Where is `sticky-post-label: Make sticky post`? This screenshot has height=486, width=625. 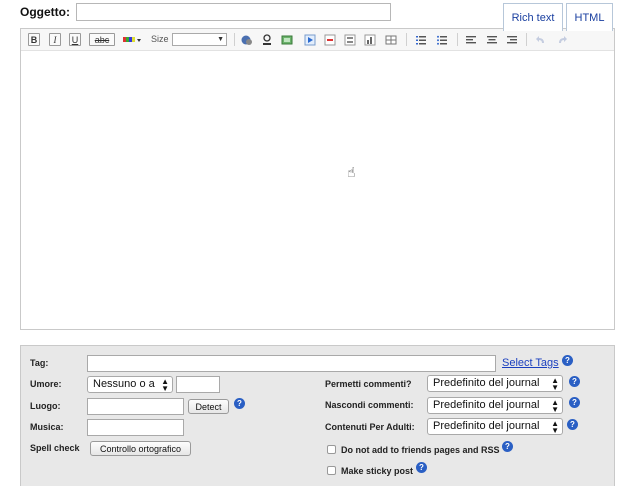 sticky-post-label: Make sticky post is located at coordinates (377, 471).